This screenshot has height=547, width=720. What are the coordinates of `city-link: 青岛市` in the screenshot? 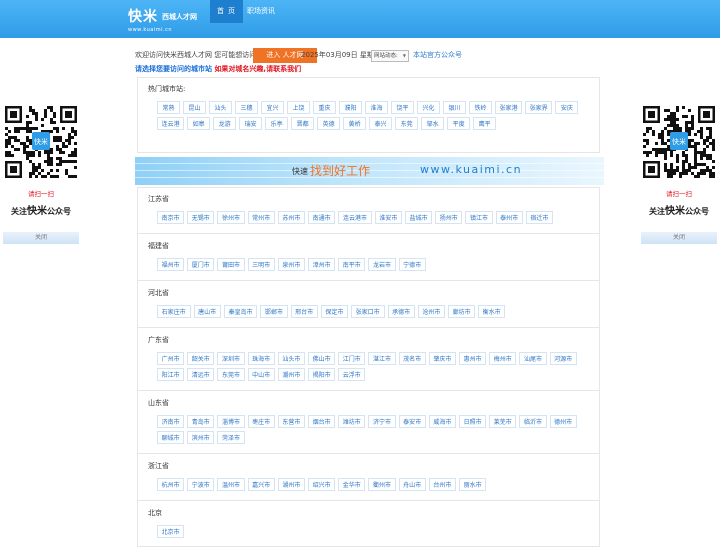 It's located at (201, 421).